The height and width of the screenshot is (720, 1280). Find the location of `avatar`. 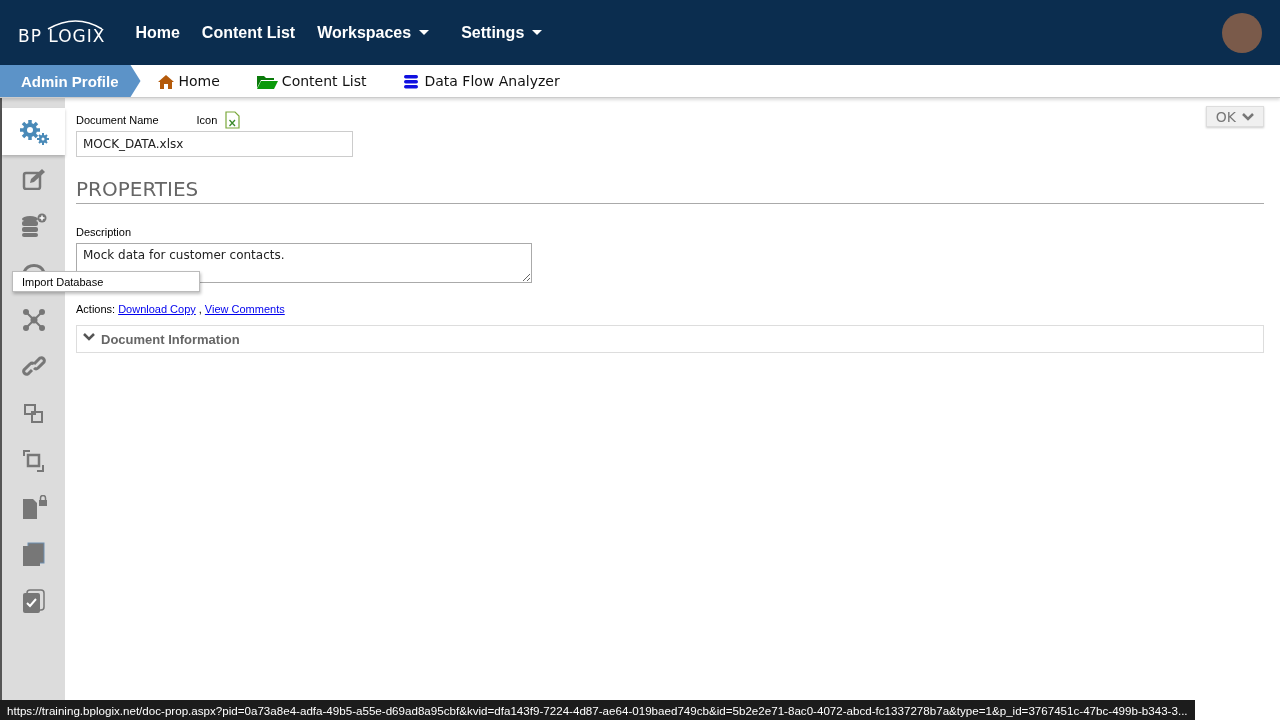

avatar is located at coordinates (1242, 32).